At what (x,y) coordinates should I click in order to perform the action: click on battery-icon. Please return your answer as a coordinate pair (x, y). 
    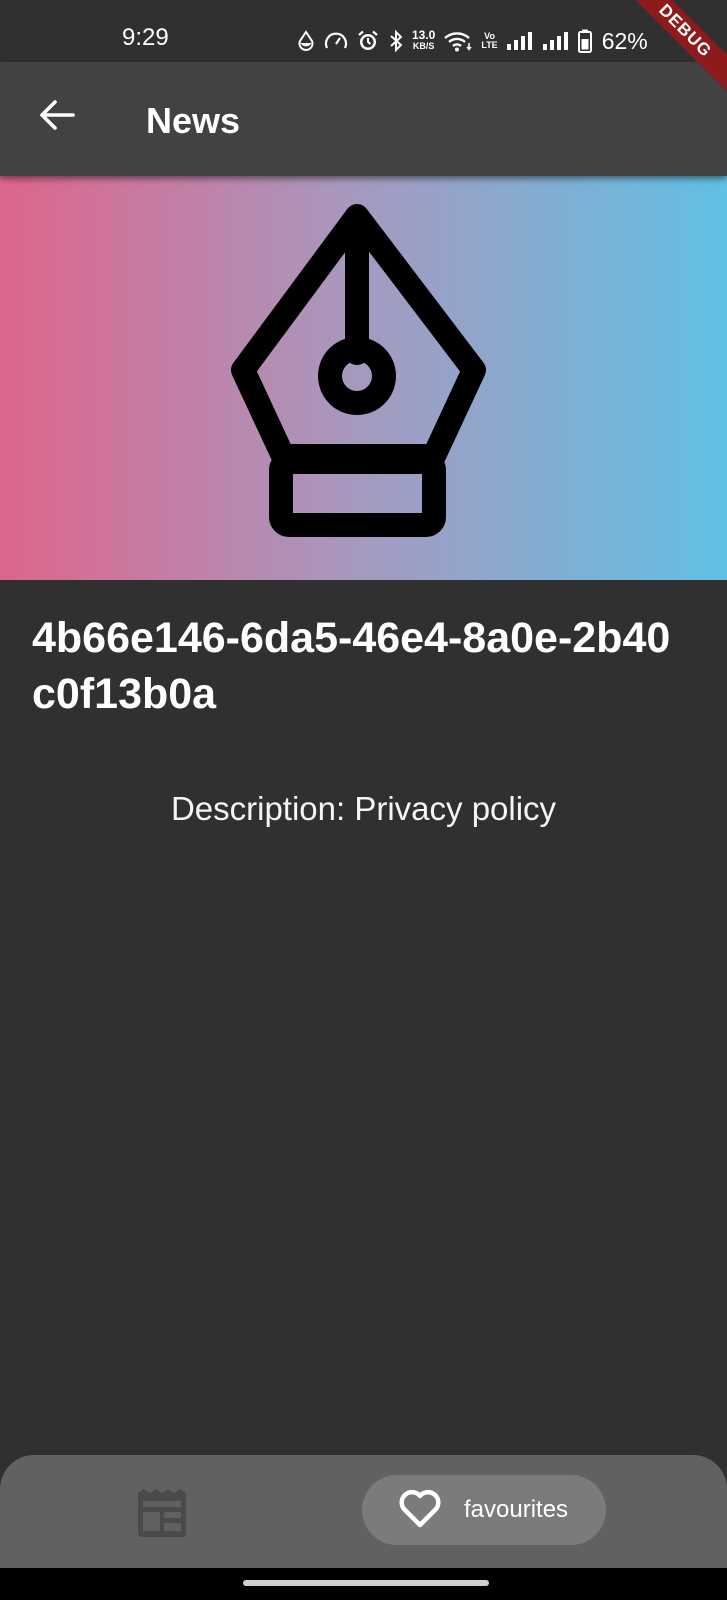
    Looking at the image, I should click on (584, 41).